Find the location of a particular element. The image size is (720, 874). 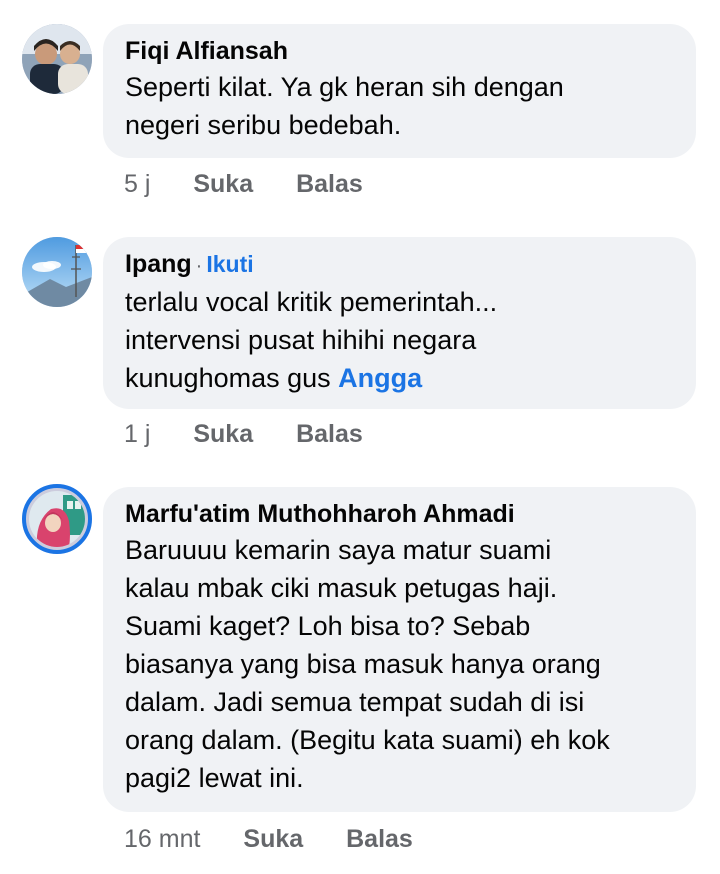

author-line: Marfu'atim Muthohharoh Ahmadi is located at coordinates (399, 514).